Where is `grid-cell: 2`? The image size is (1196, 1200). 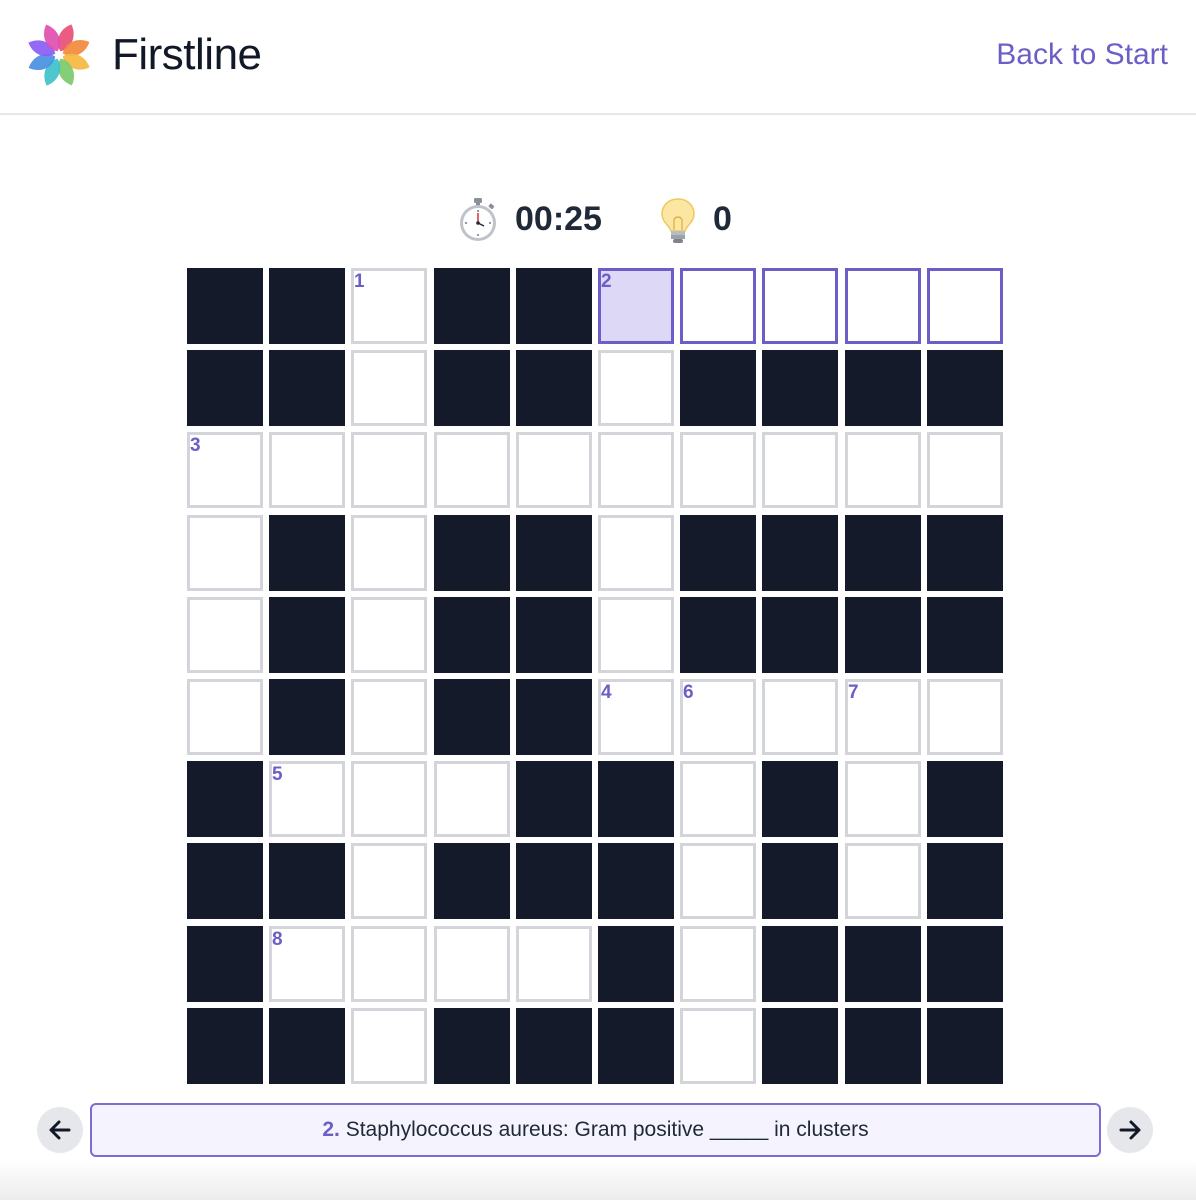
grid-cell: 2 is located at coordinates (636, 306).